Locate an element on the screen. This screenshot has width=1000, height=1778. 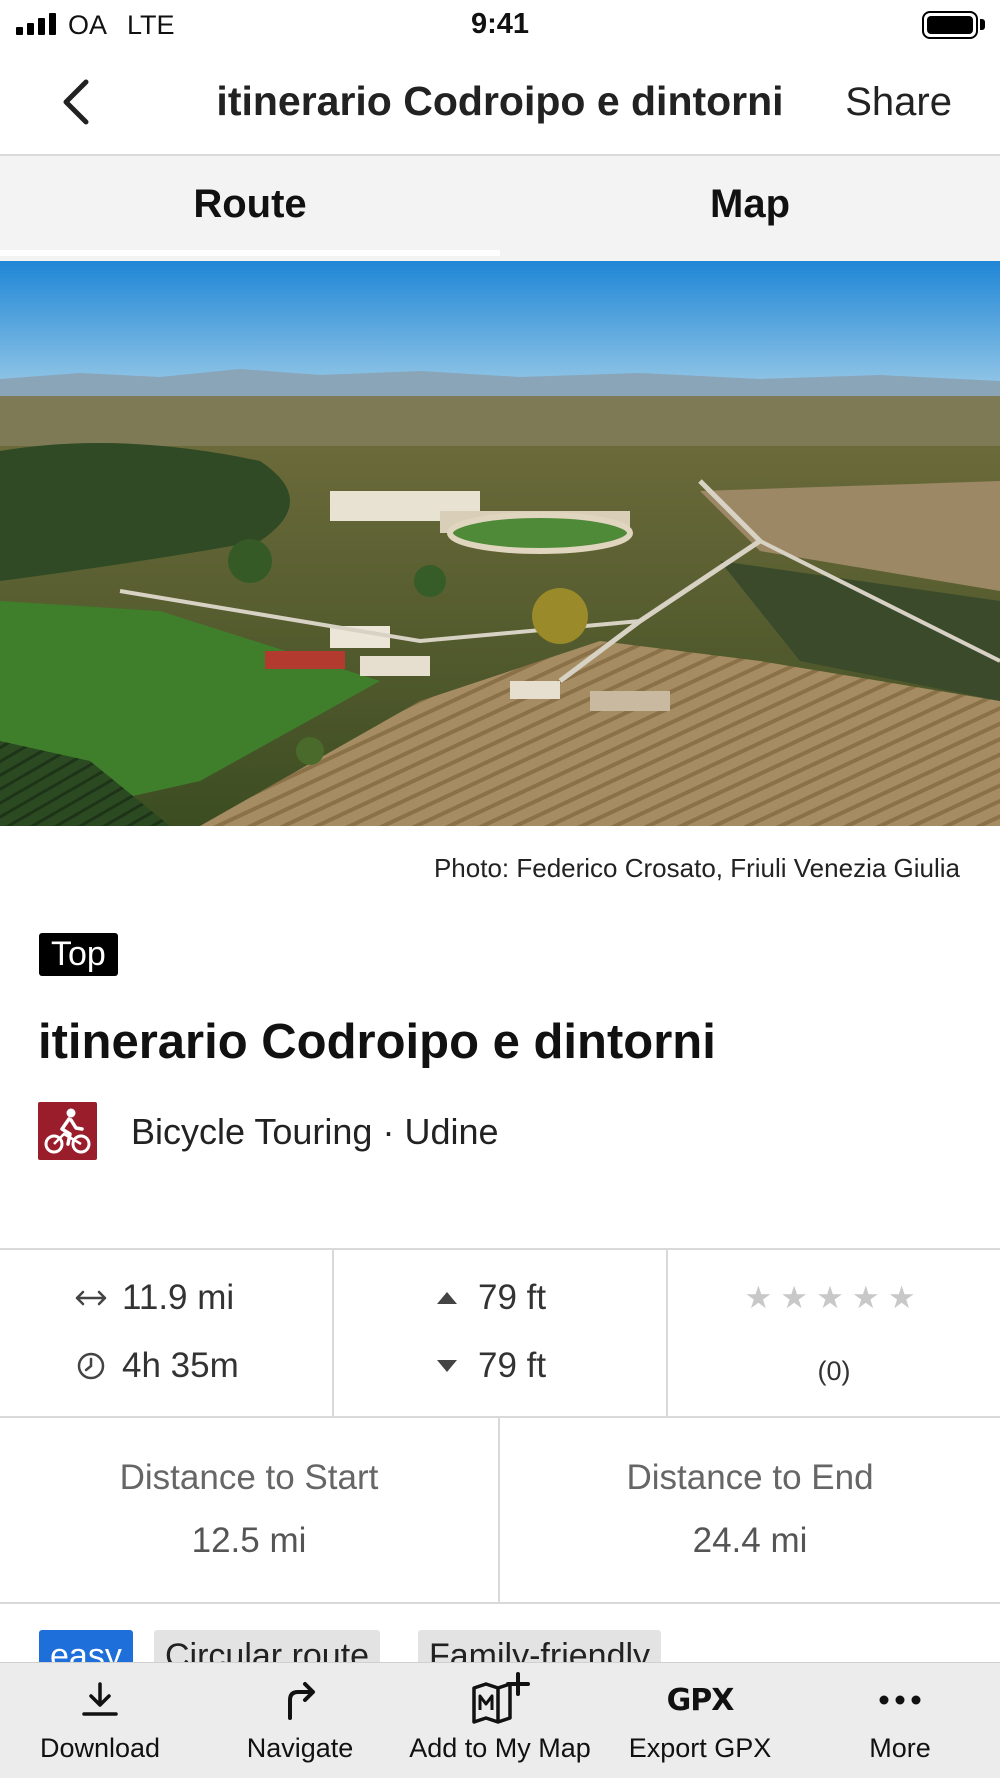
activity-and-region: Bicycle Touring · Udine is located at coordinates (315, 1132).